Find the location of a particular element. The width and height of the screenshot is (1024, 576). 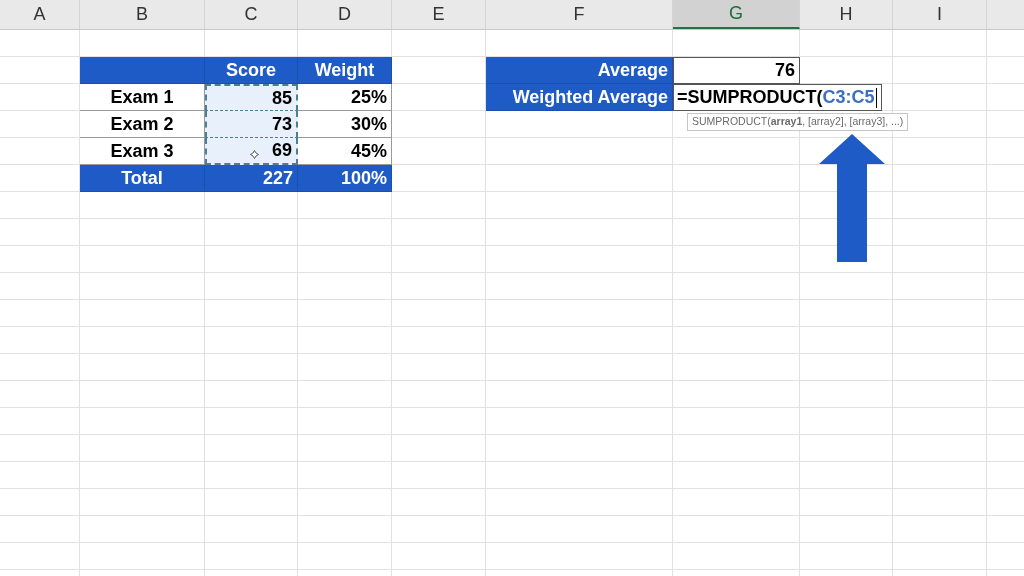

weight-cell: 30% is located at coordinates (345, 124).